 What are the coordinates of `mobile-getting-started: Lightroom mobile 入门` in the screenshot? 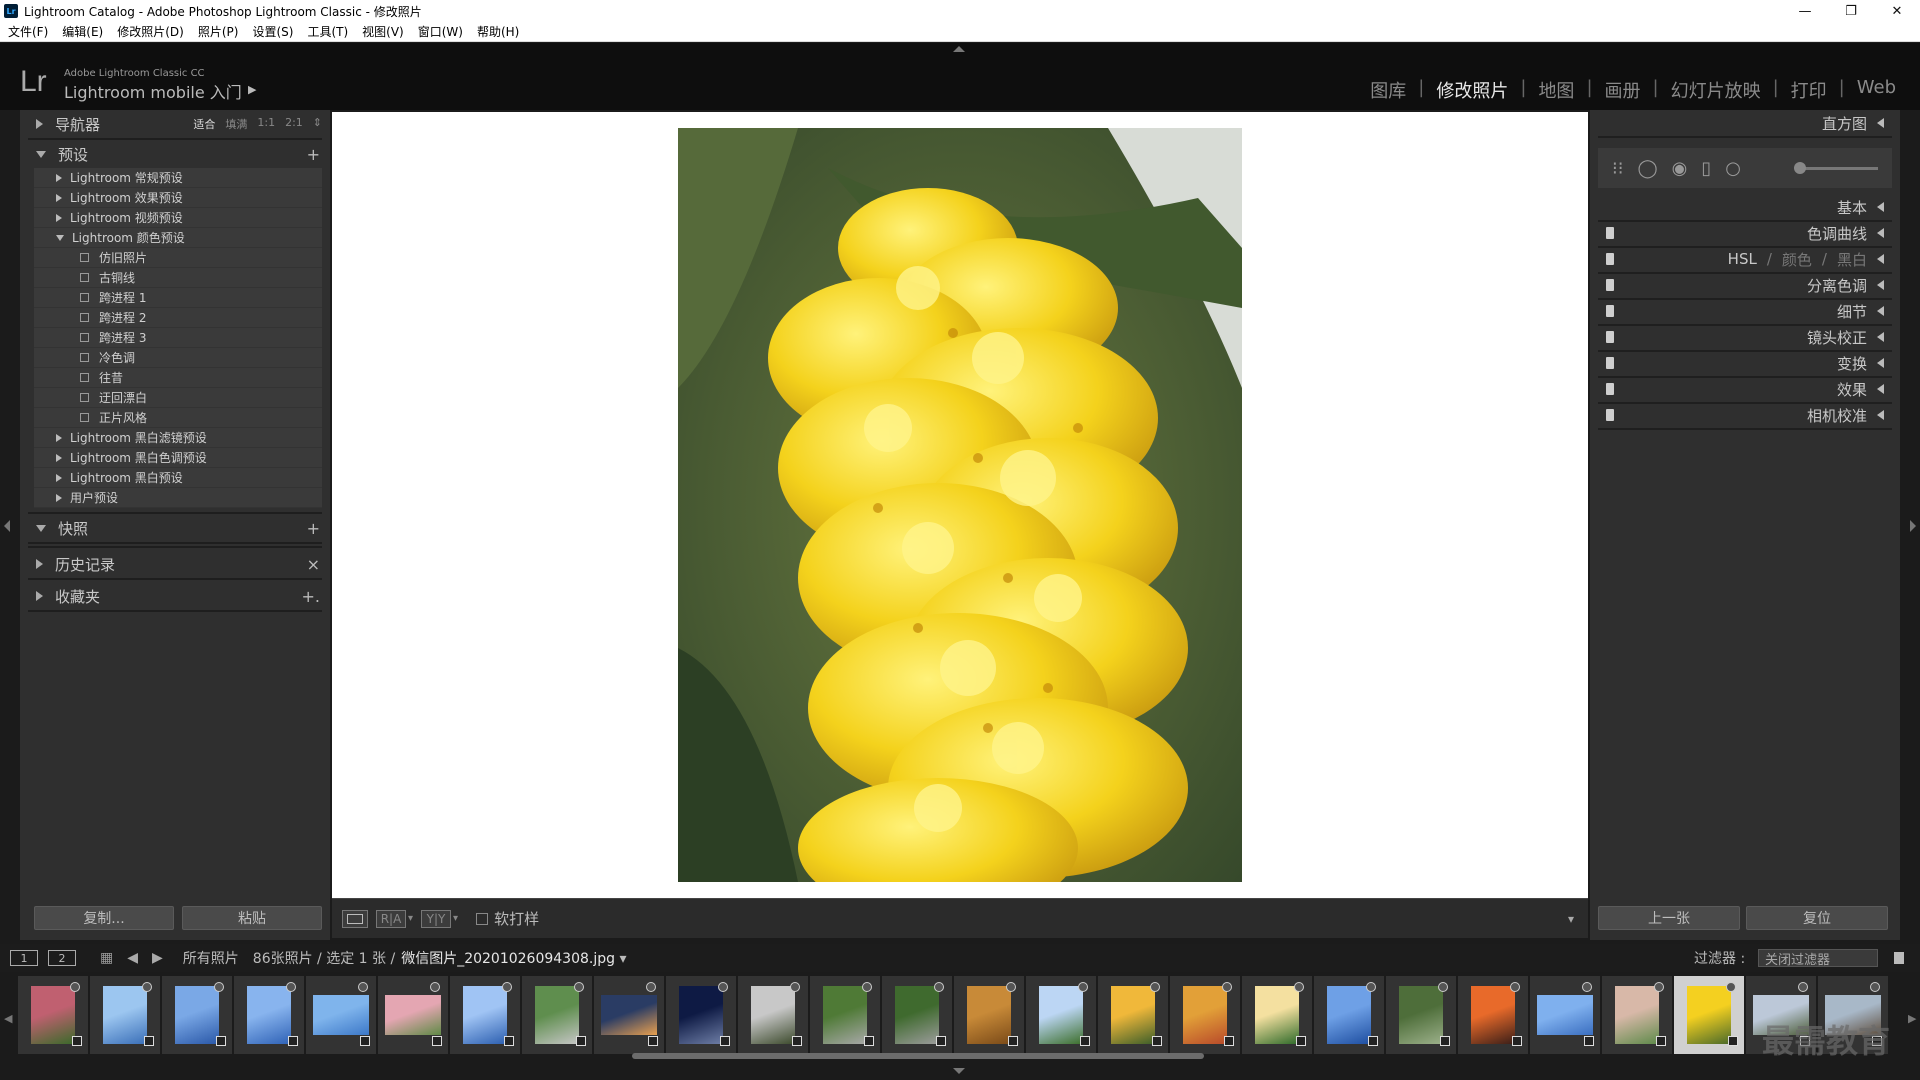 It's located at (153, 91).